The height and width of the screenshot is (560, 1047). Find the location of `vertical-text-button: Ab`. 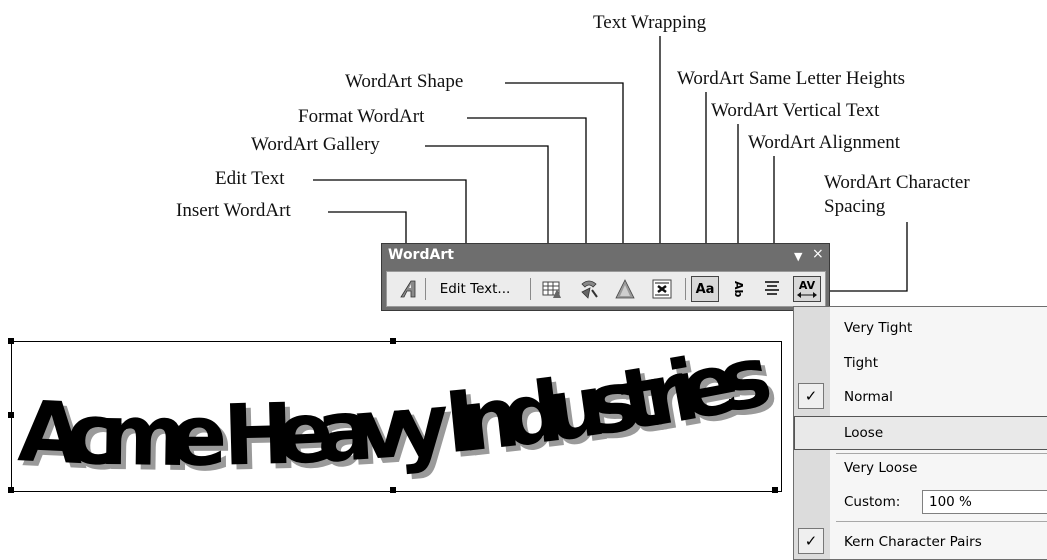

vertical-text-button: Ab is located at coordinates (738, 289).